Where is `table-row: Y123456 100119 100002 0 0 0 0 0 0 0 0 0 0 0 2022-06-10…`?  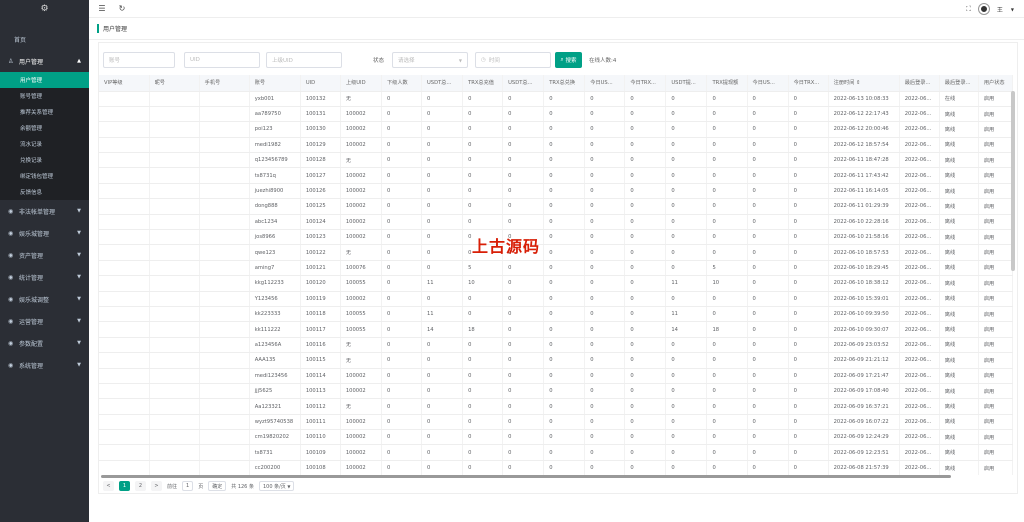
table-row: Y123456 100119 100002 0 0 0 0 0 0 0 0 0 0 0 2022-06-10… is located at coordinates (556, 299).